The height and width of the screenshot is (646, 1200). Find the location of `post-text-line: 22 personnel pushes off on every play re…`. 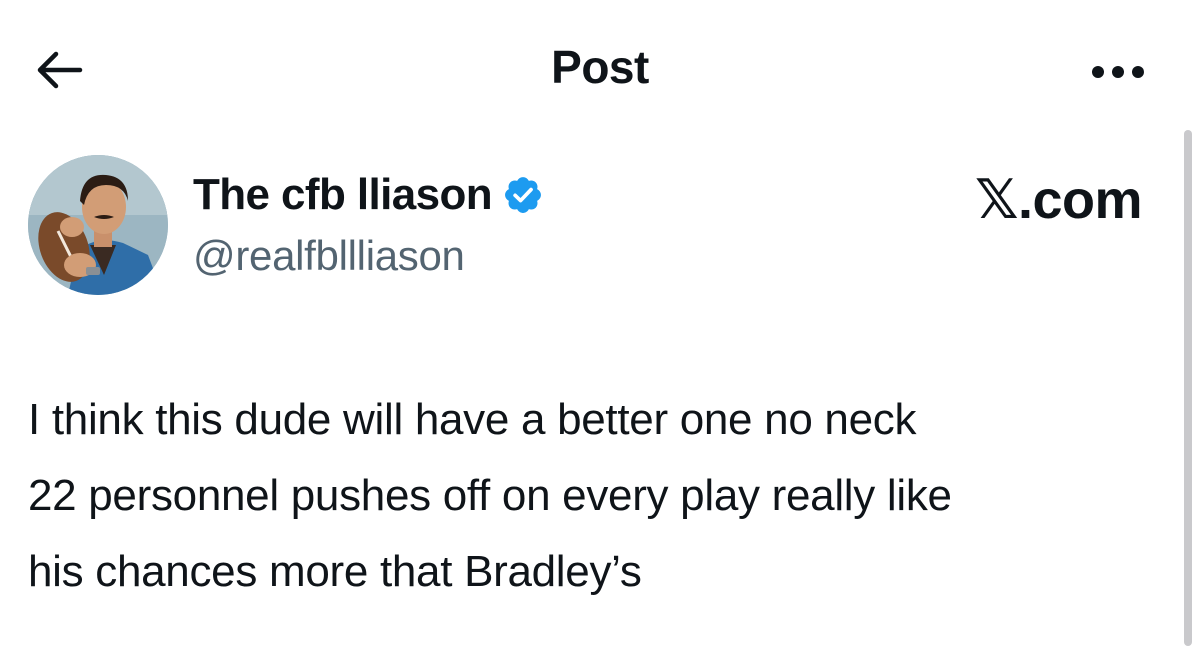

post-text-line: 22 personnel pushes off on every play re… is located at coordinates (490, 495).